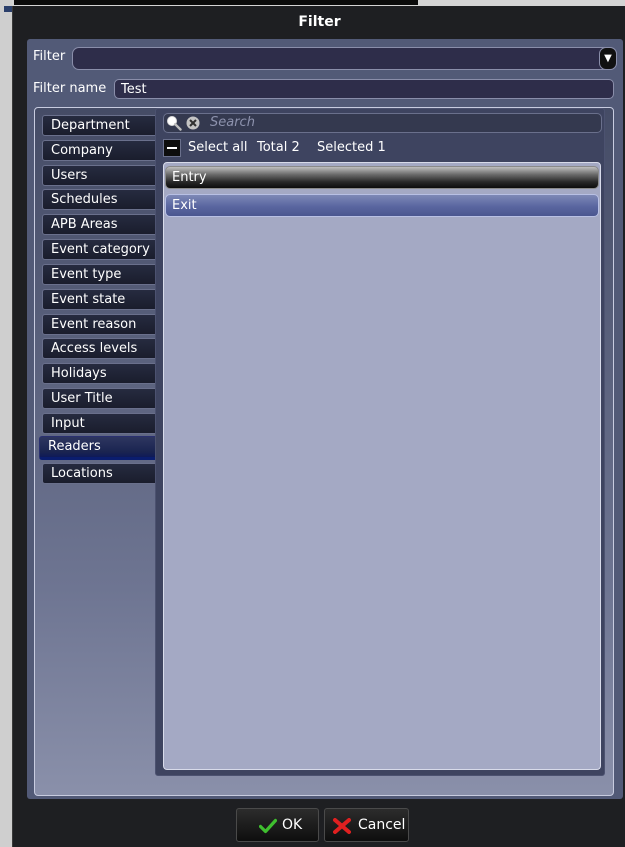  What do you see at coordinates (99, 249) in the screenshot?
I see `tab-event-category: Event category` at bounding box center [99, 249].